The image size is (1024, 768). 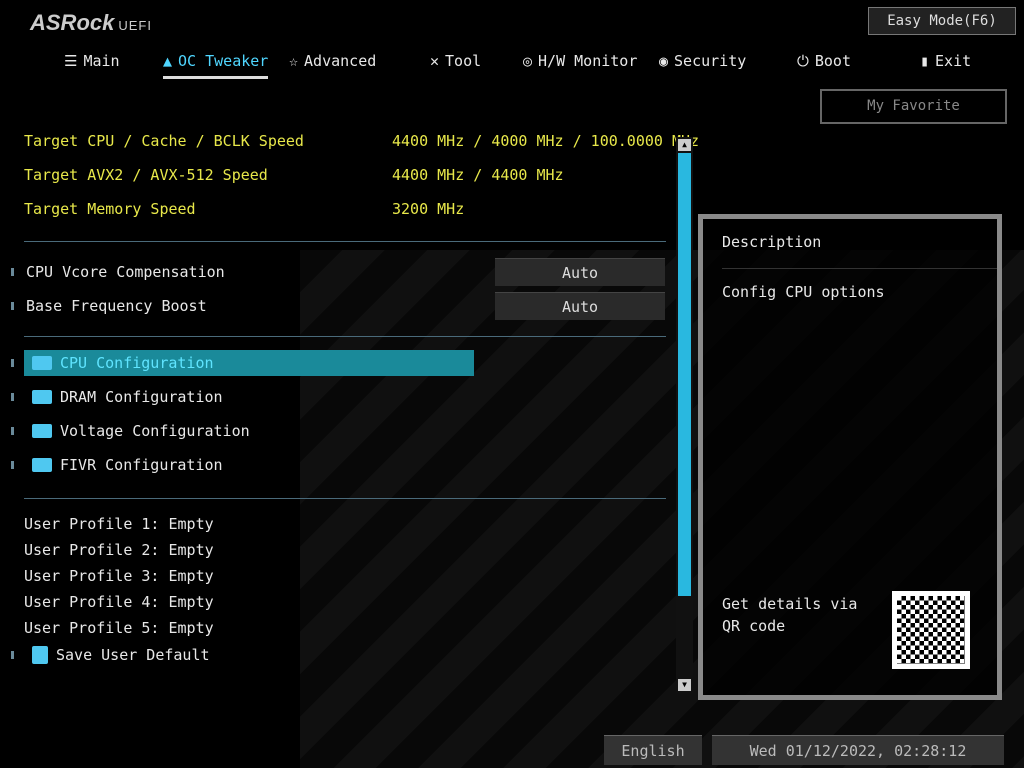 What do you see at coordinates (684, 145) in the screenshot?
I see `scroll-up-icon: ▲` at bounding box center [684, 145].